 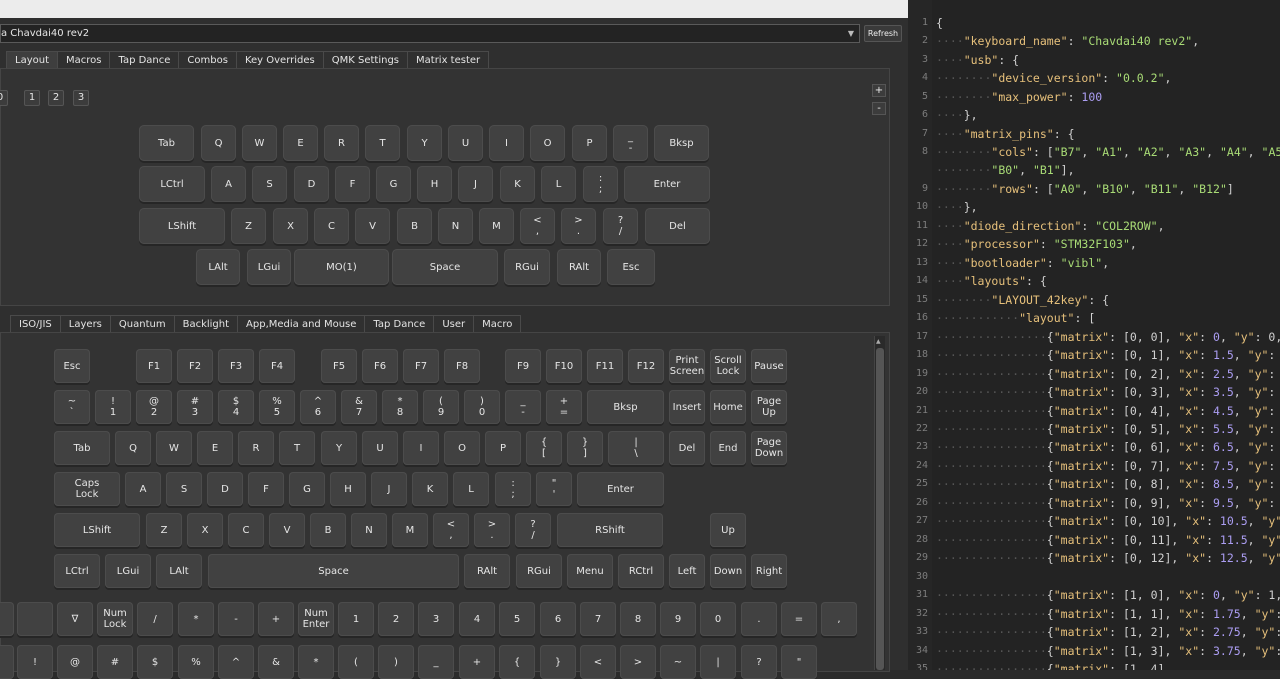 What do you see at coordinates (331, 226) in the screenshot?
I see `keymap-key: C` at bounding box center [331, 226].